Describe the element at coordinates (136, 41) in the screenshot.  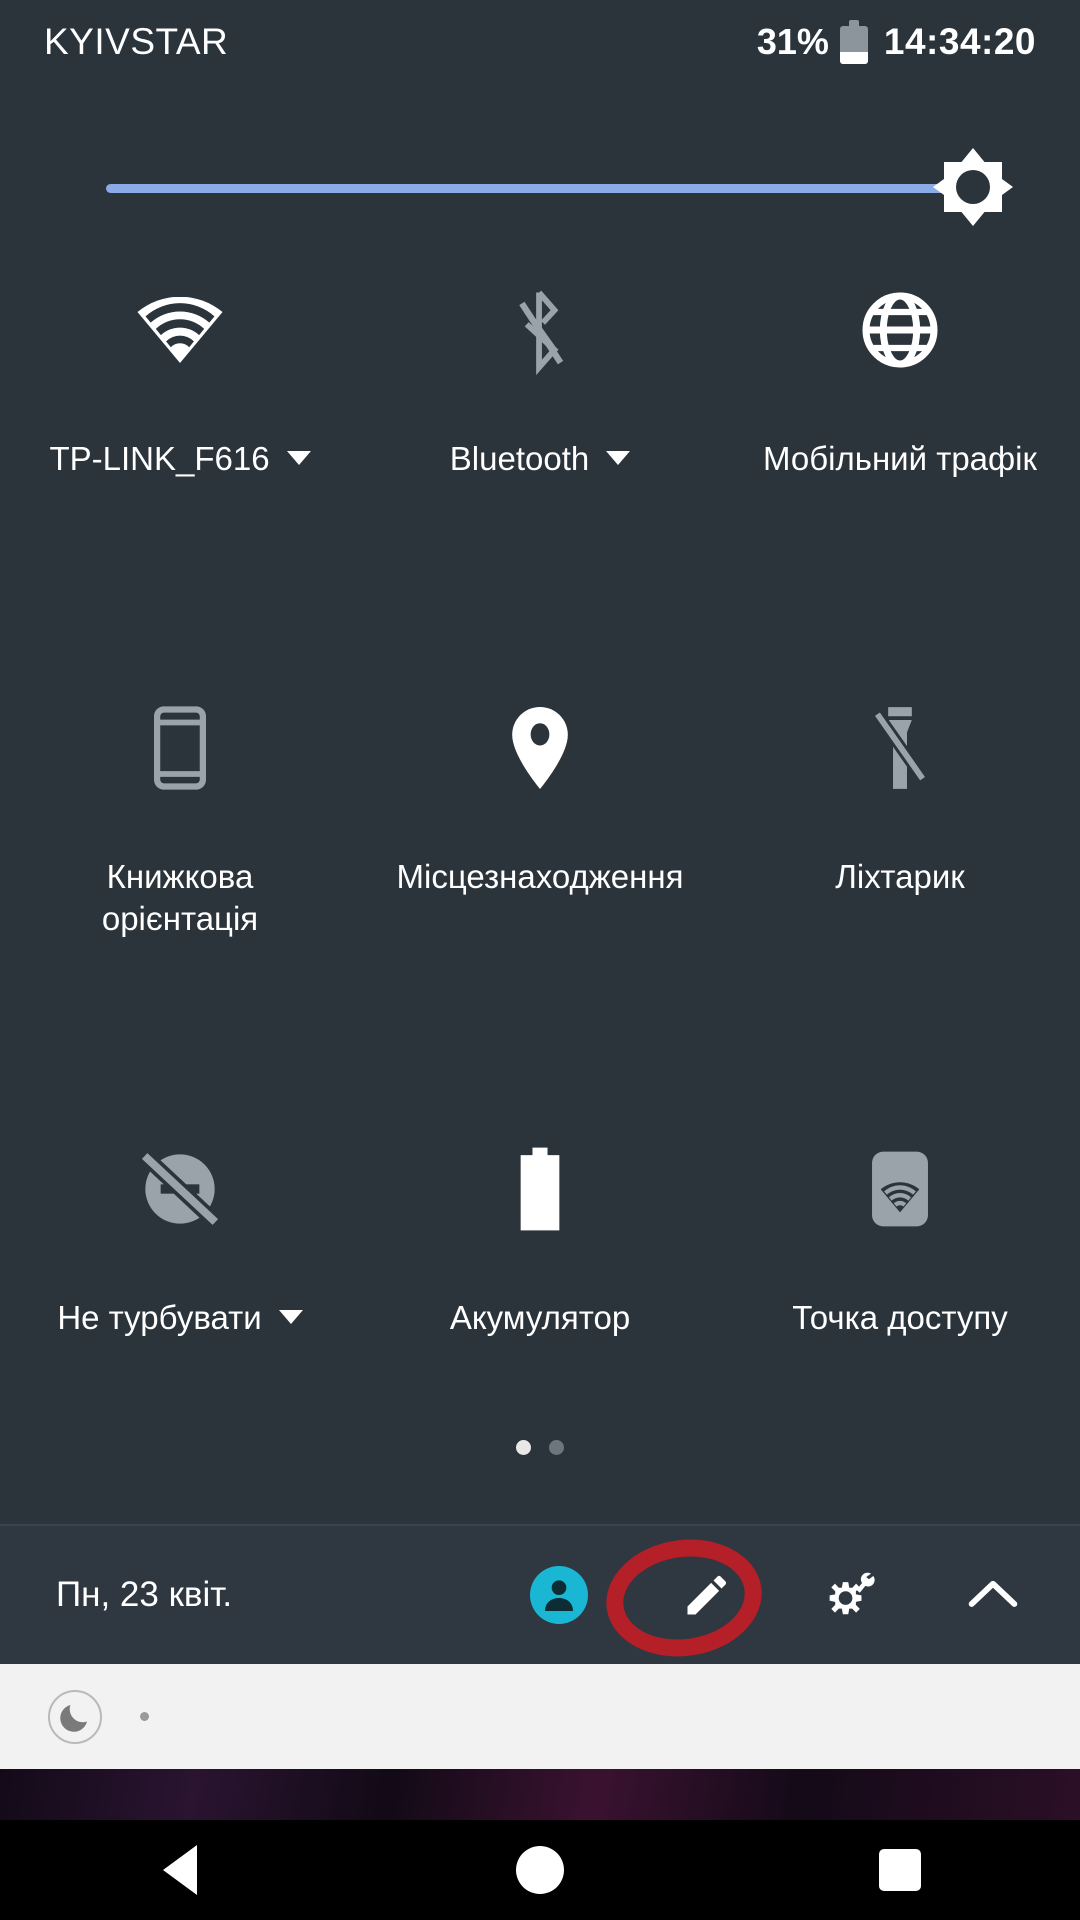
I see `carrier-label: KYIVSTAR` at that location.